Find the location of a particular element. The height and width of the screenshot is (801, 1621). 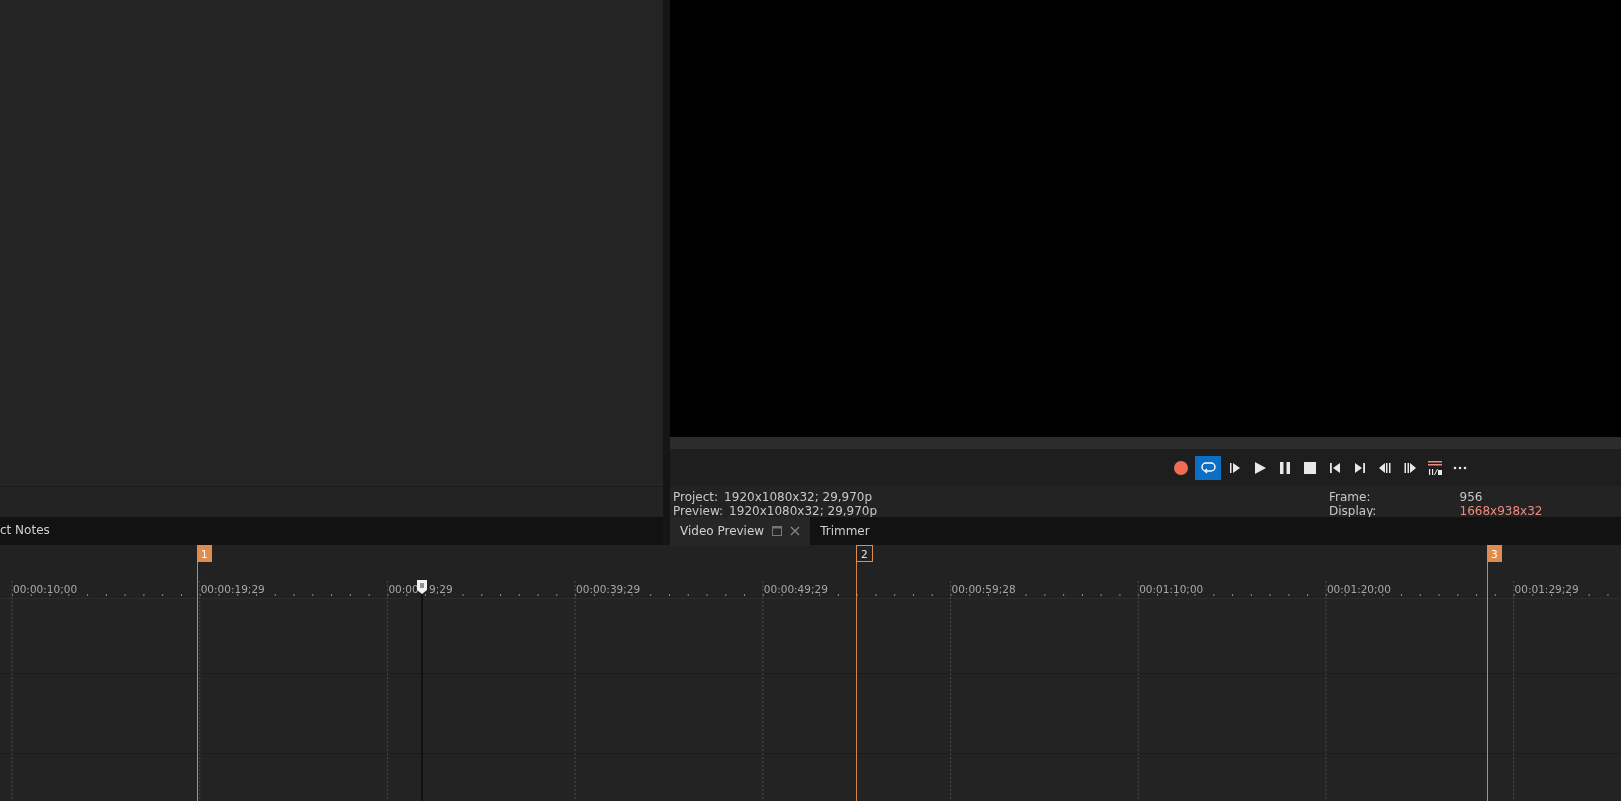

time-label: 00:00:19;29 is located at coordinates (232, 589).